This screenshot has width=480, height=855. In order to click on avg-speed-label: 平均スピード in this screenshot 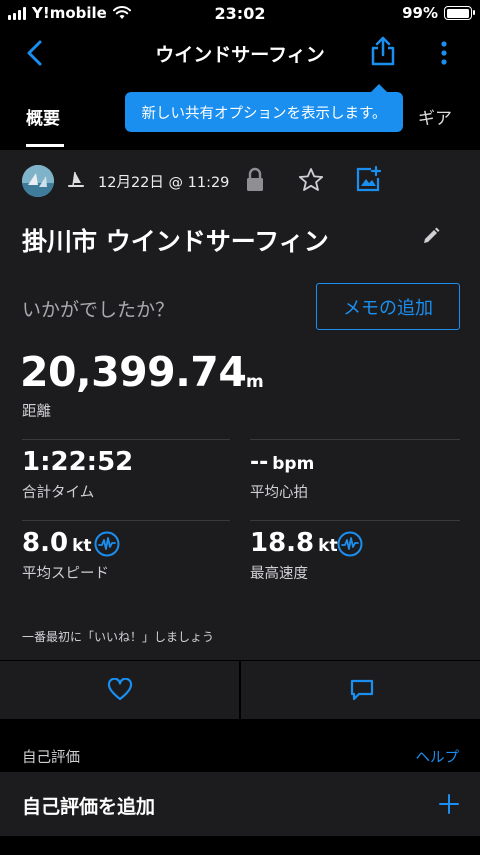, I will do `click(65, 574)`.